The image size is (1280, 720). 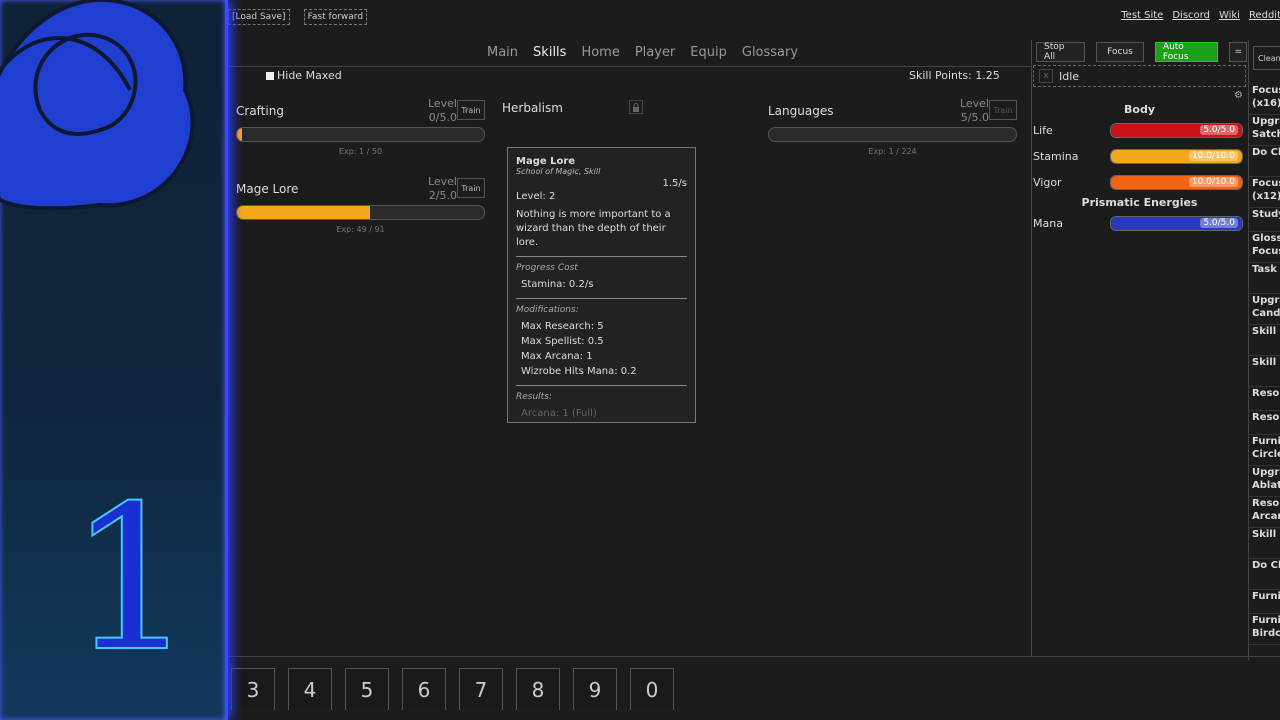 What do you see at coordinates (424, 689) in the screenshot?
I see `hotkey-slot-6: 6` at bounding box center [424, 689].